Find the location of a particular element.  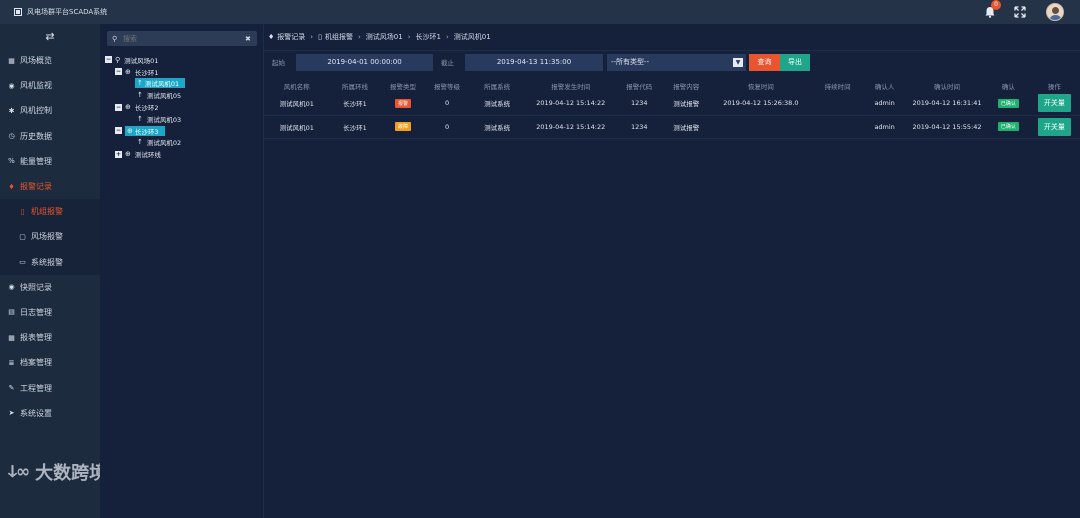

sidebar-item-snapshot: ◉ 快照记录 is located at coordinates (50, 287).